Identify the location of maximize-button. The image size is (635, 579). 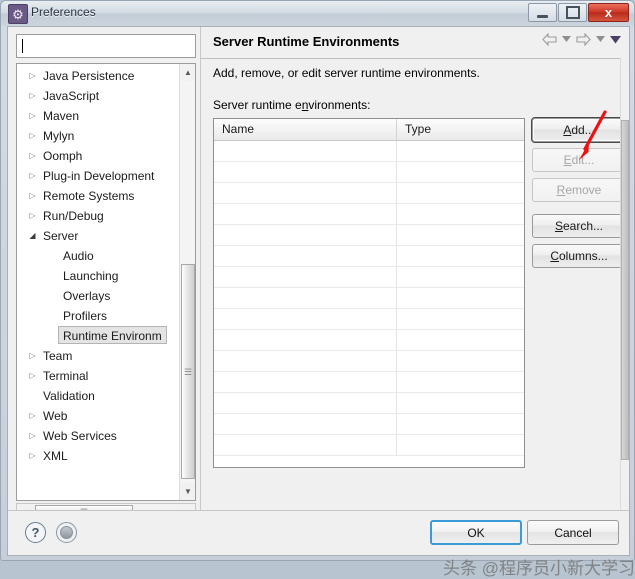
(572, 12).